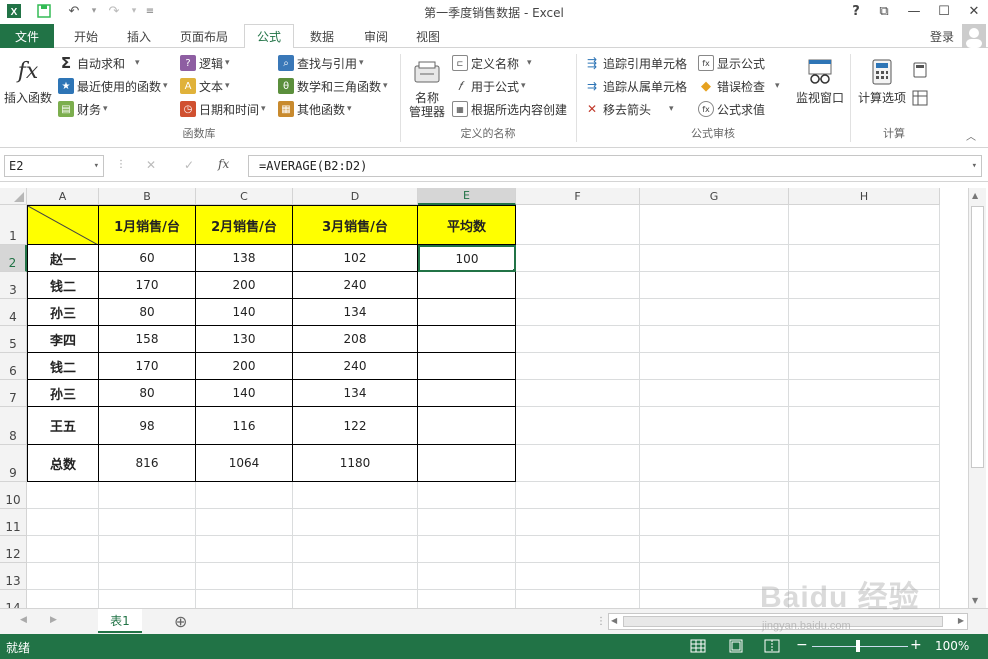  Describe the element at coordinates (223, 109) in the screenshot. I see `datetime-button: ◷ 日期和时间 ▾` at that location.